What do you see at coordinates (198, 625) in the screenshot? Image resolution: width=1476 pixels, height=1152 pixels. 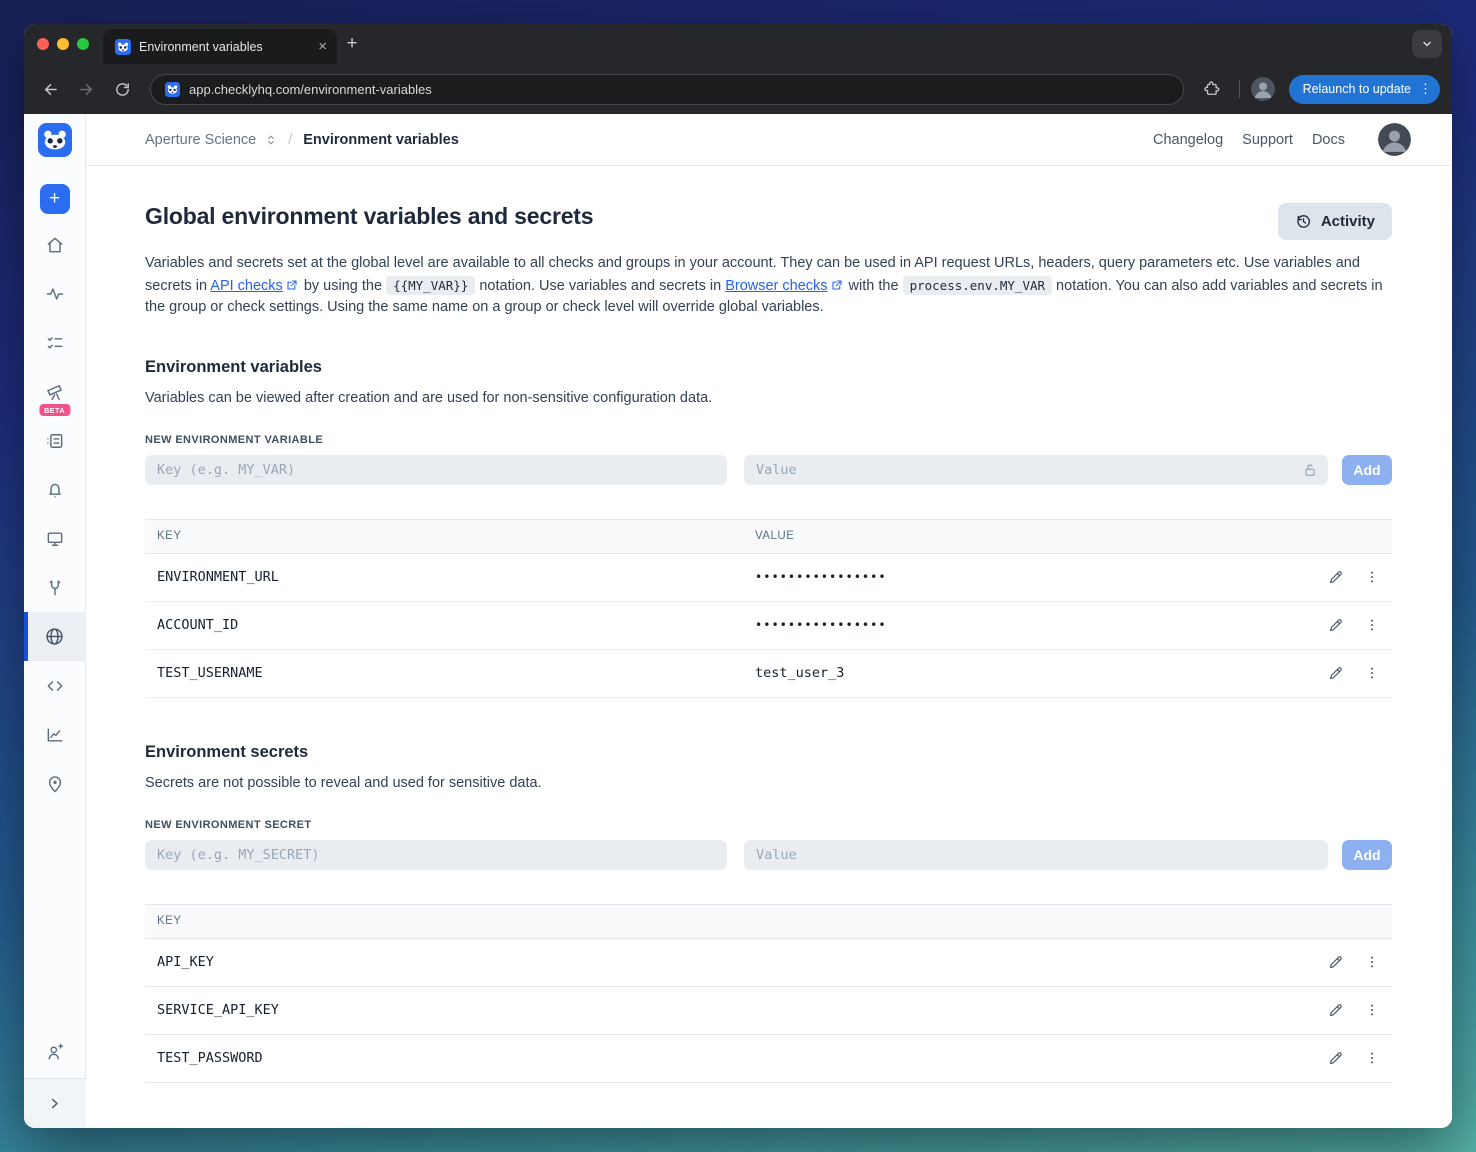 I see `variable-key: ACCOUNT_ID` at bounding box center [198, 625].